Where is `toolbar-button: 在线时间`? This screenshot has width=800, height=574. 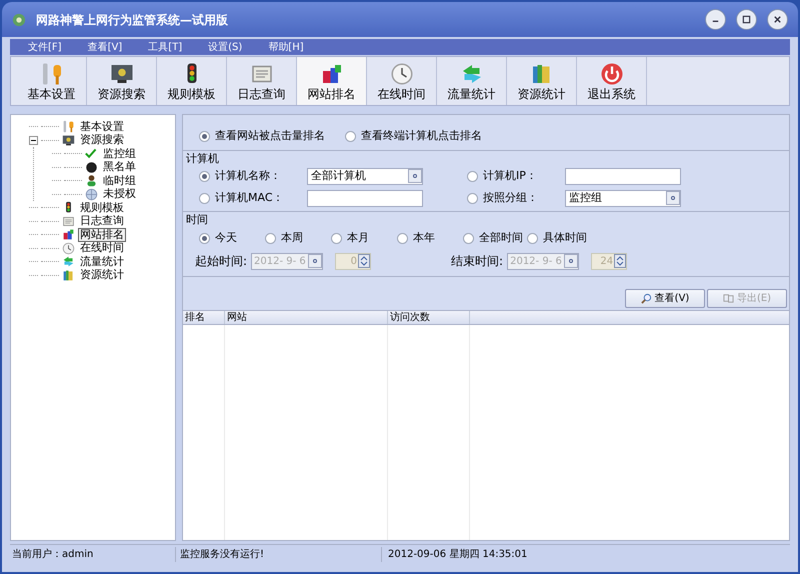
toolbar-button: 在线时间 is located at coordinates (402, 81).